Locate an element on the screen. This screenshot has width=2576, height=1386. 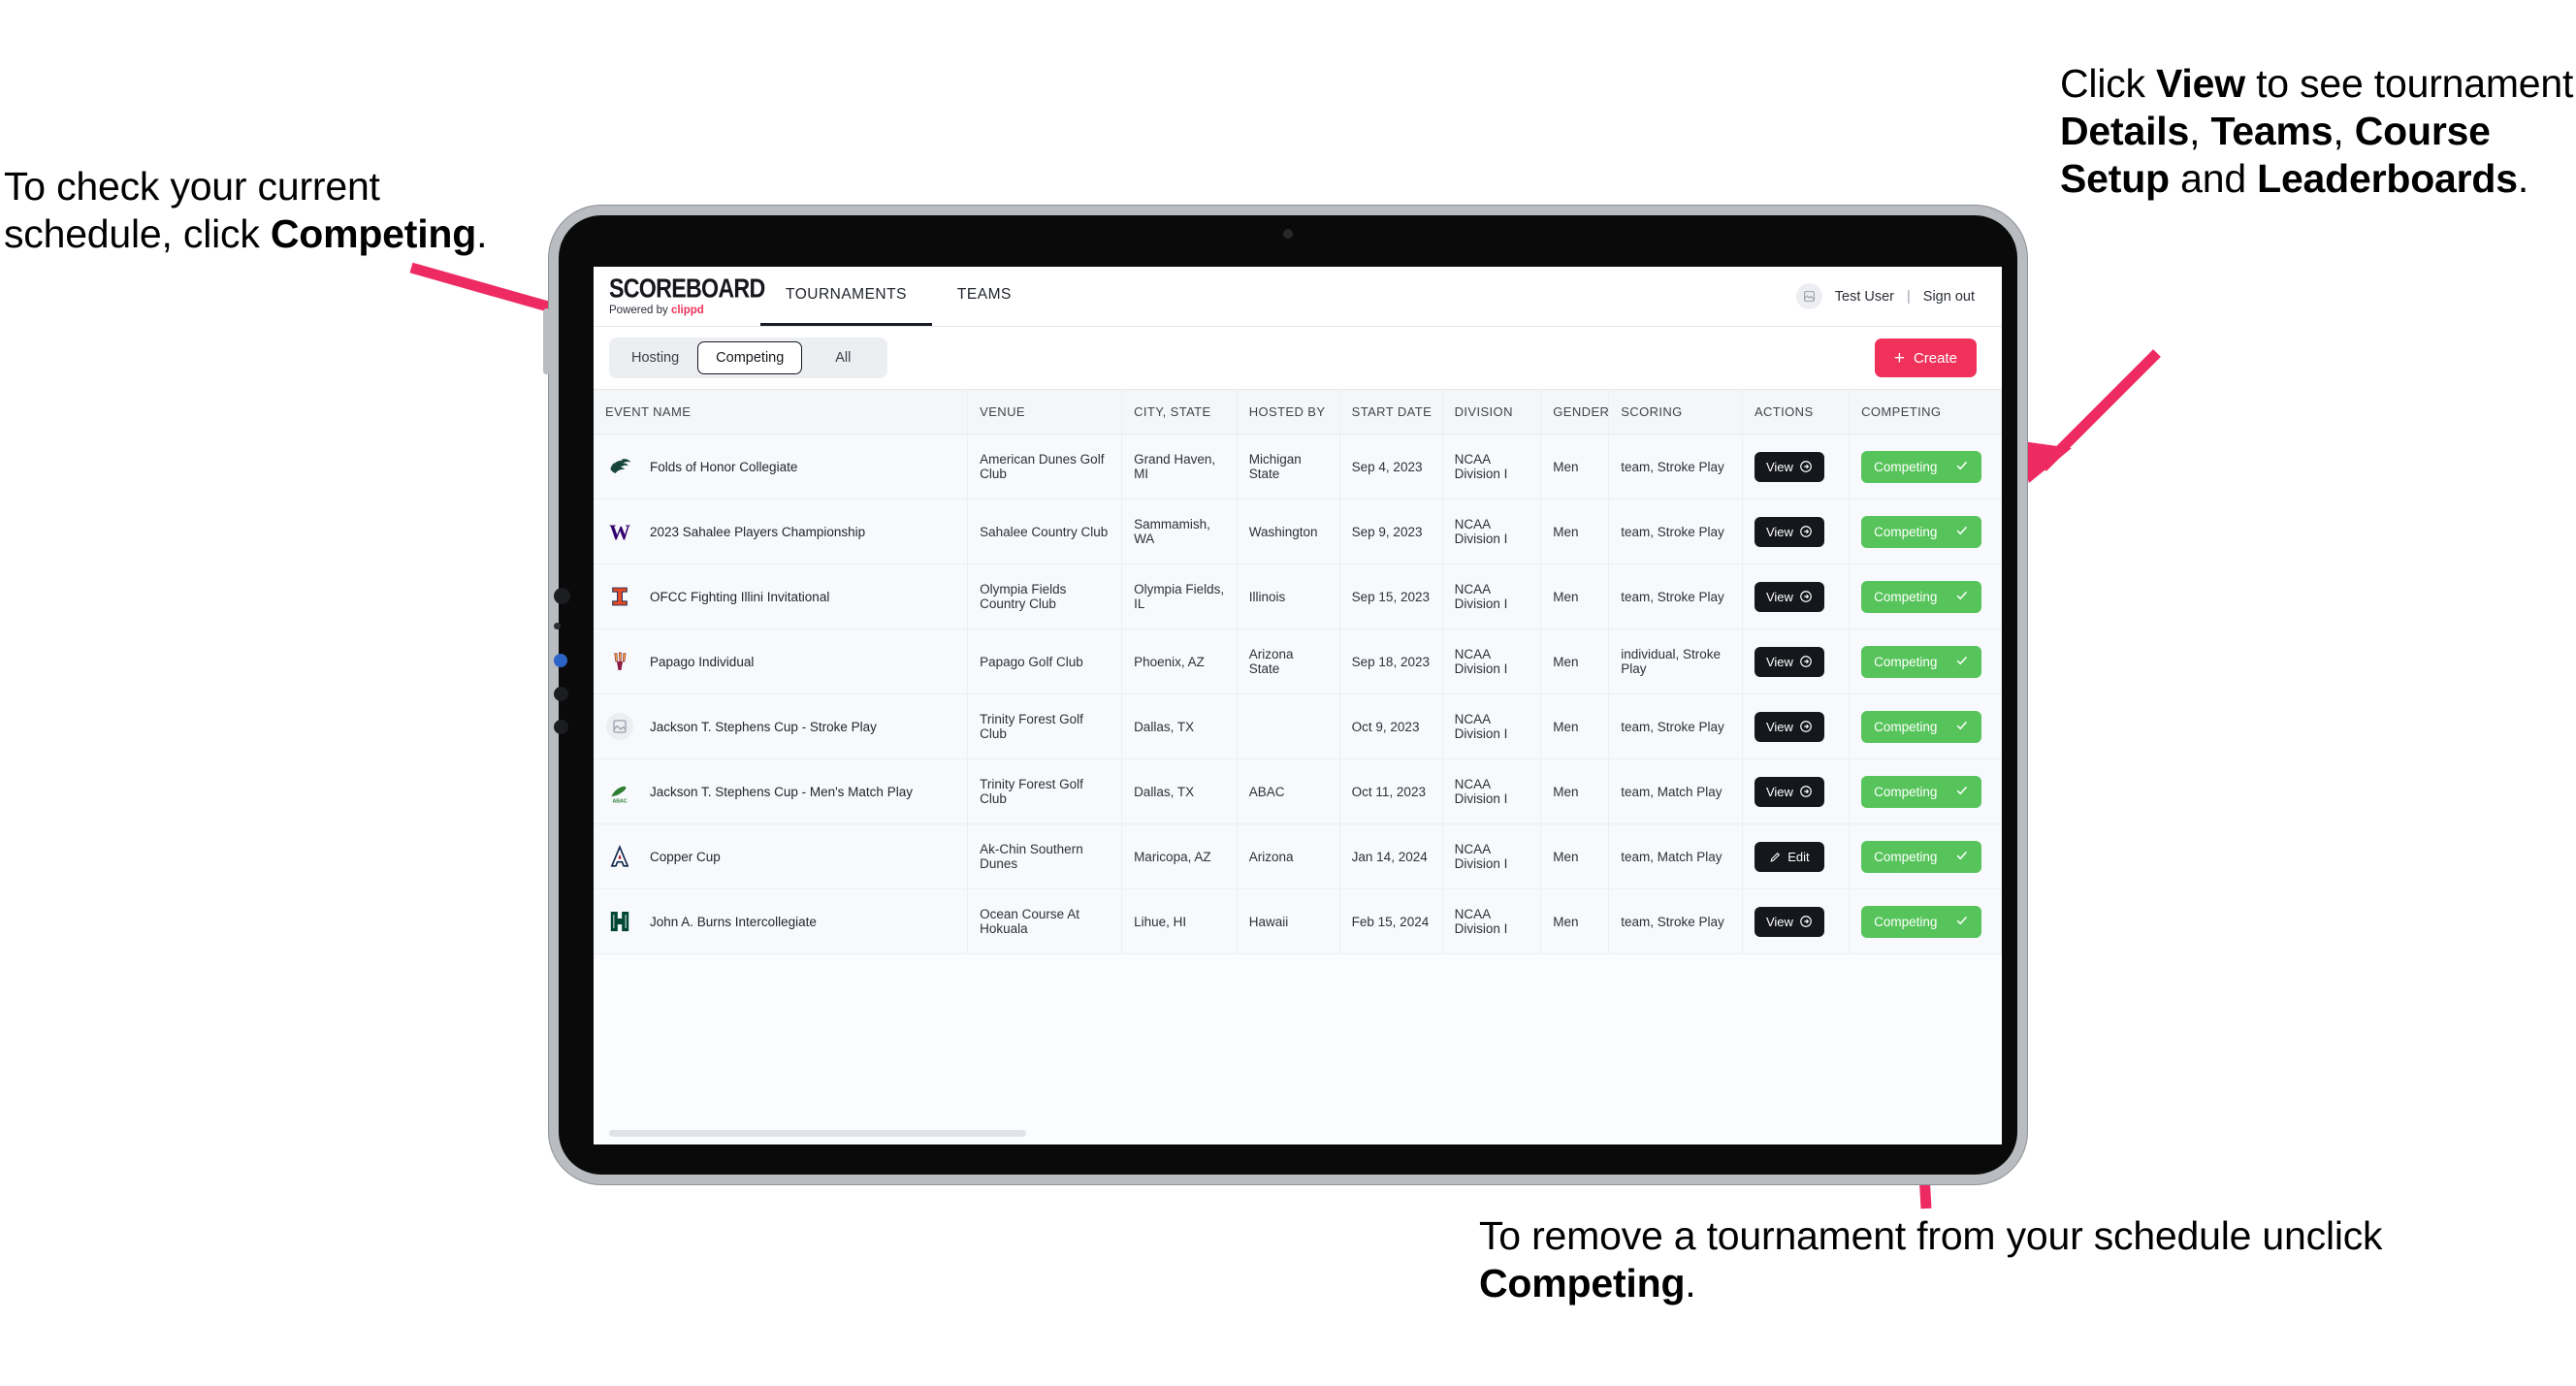
sign-out-link: Sign out is located at coordinates (1949, 297).